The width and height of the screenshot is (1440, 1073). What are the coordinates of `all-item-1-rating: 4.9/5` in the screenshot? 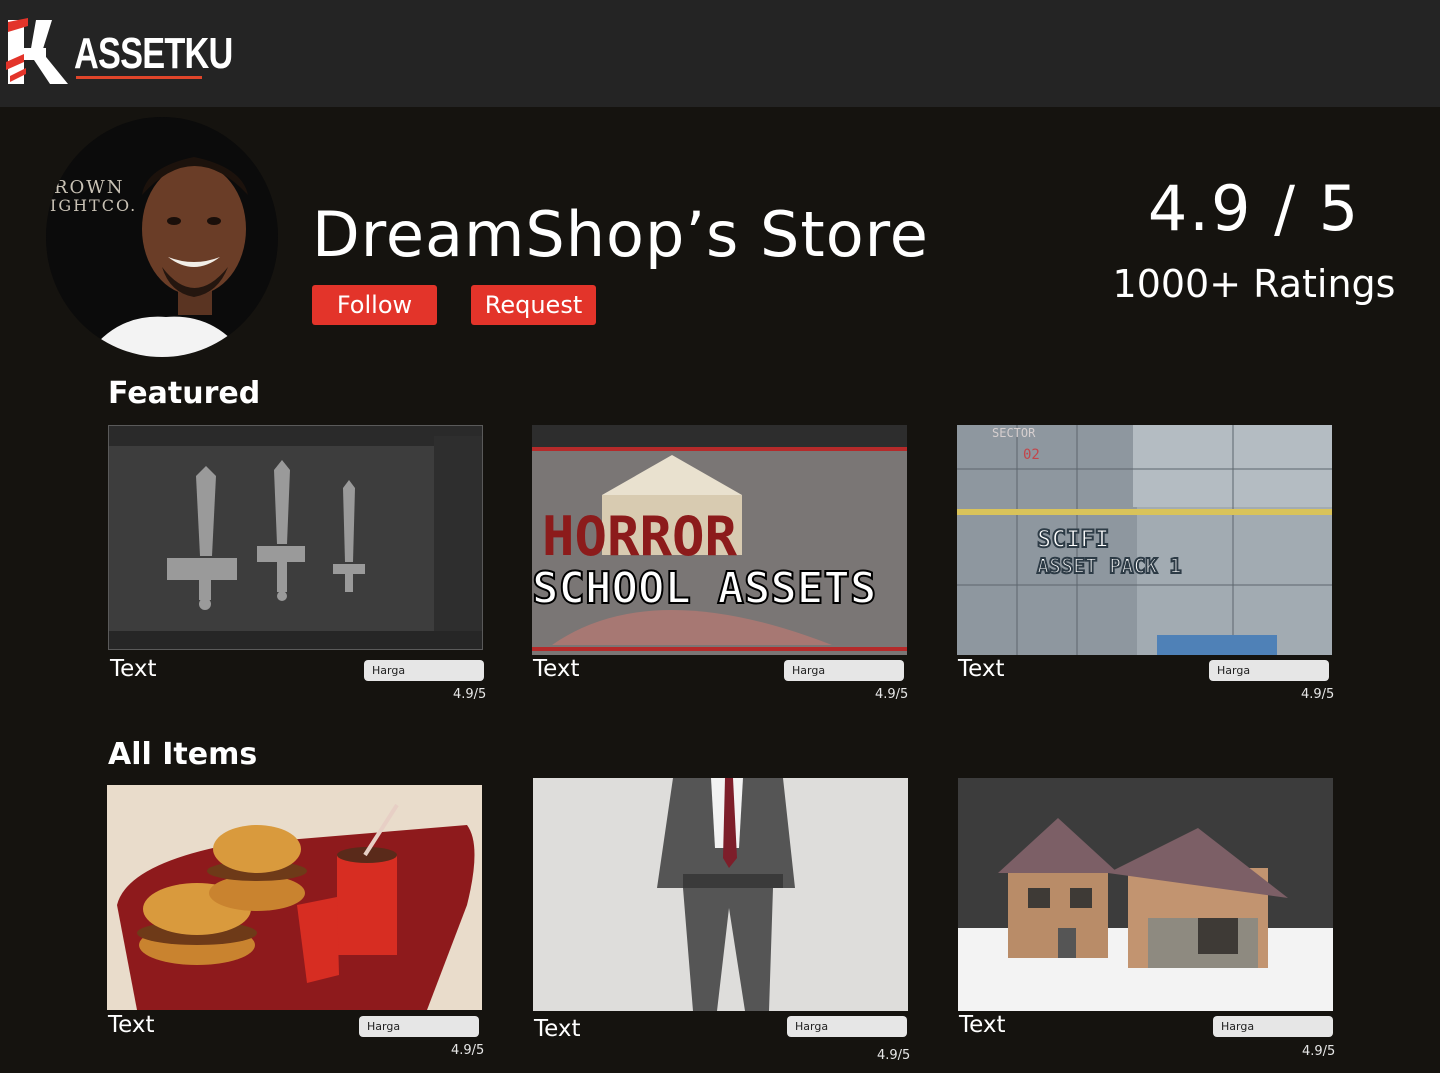 It's located at (468, 1050).